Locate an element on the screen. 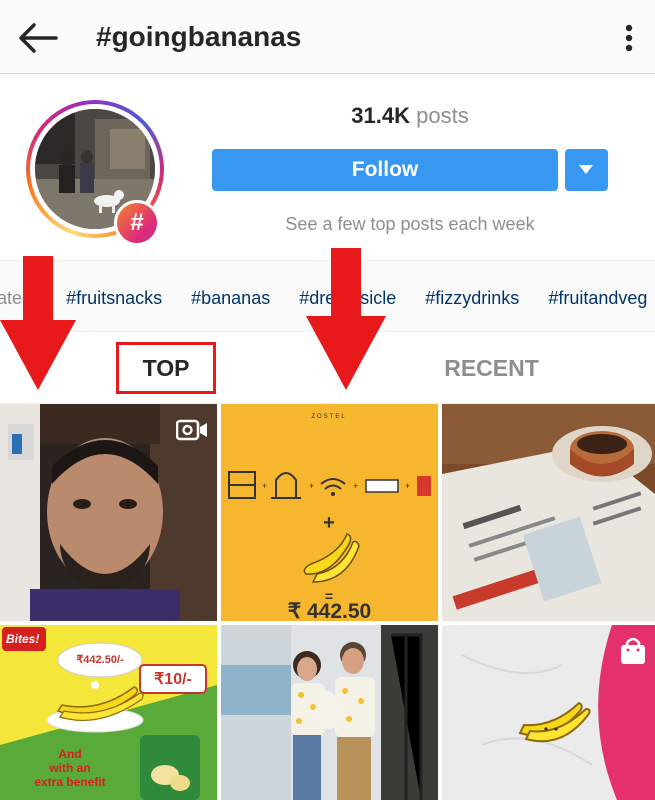 Image resolution: width=655 pixels, height=800 pixels. follow-options-dropdown is located at coordinates (586, 170).